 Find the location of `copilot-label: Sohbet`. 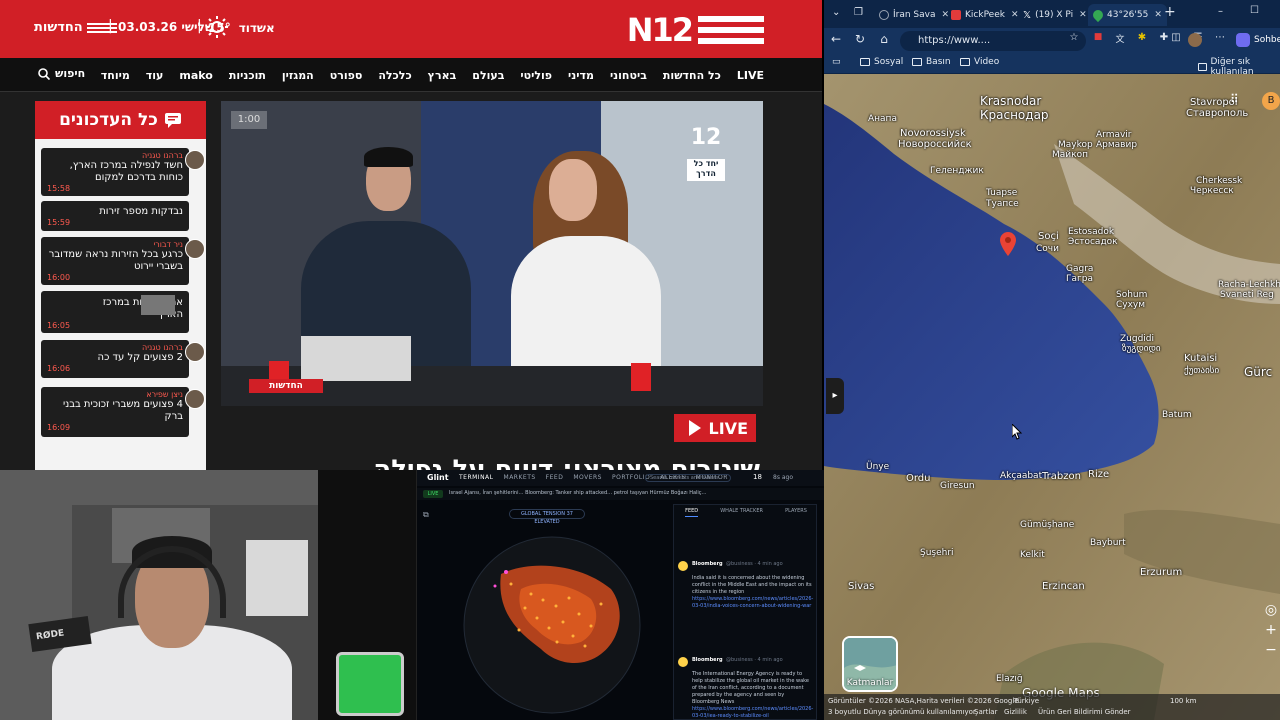

copilot-label: Sohbet is located at coordinates (1267, 40).